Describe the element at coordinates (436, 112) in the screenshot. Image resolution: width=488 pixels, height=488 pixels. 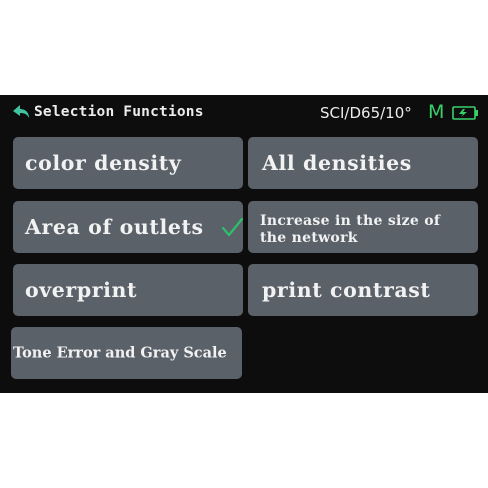
I see `memory-indicator: M` at that location.